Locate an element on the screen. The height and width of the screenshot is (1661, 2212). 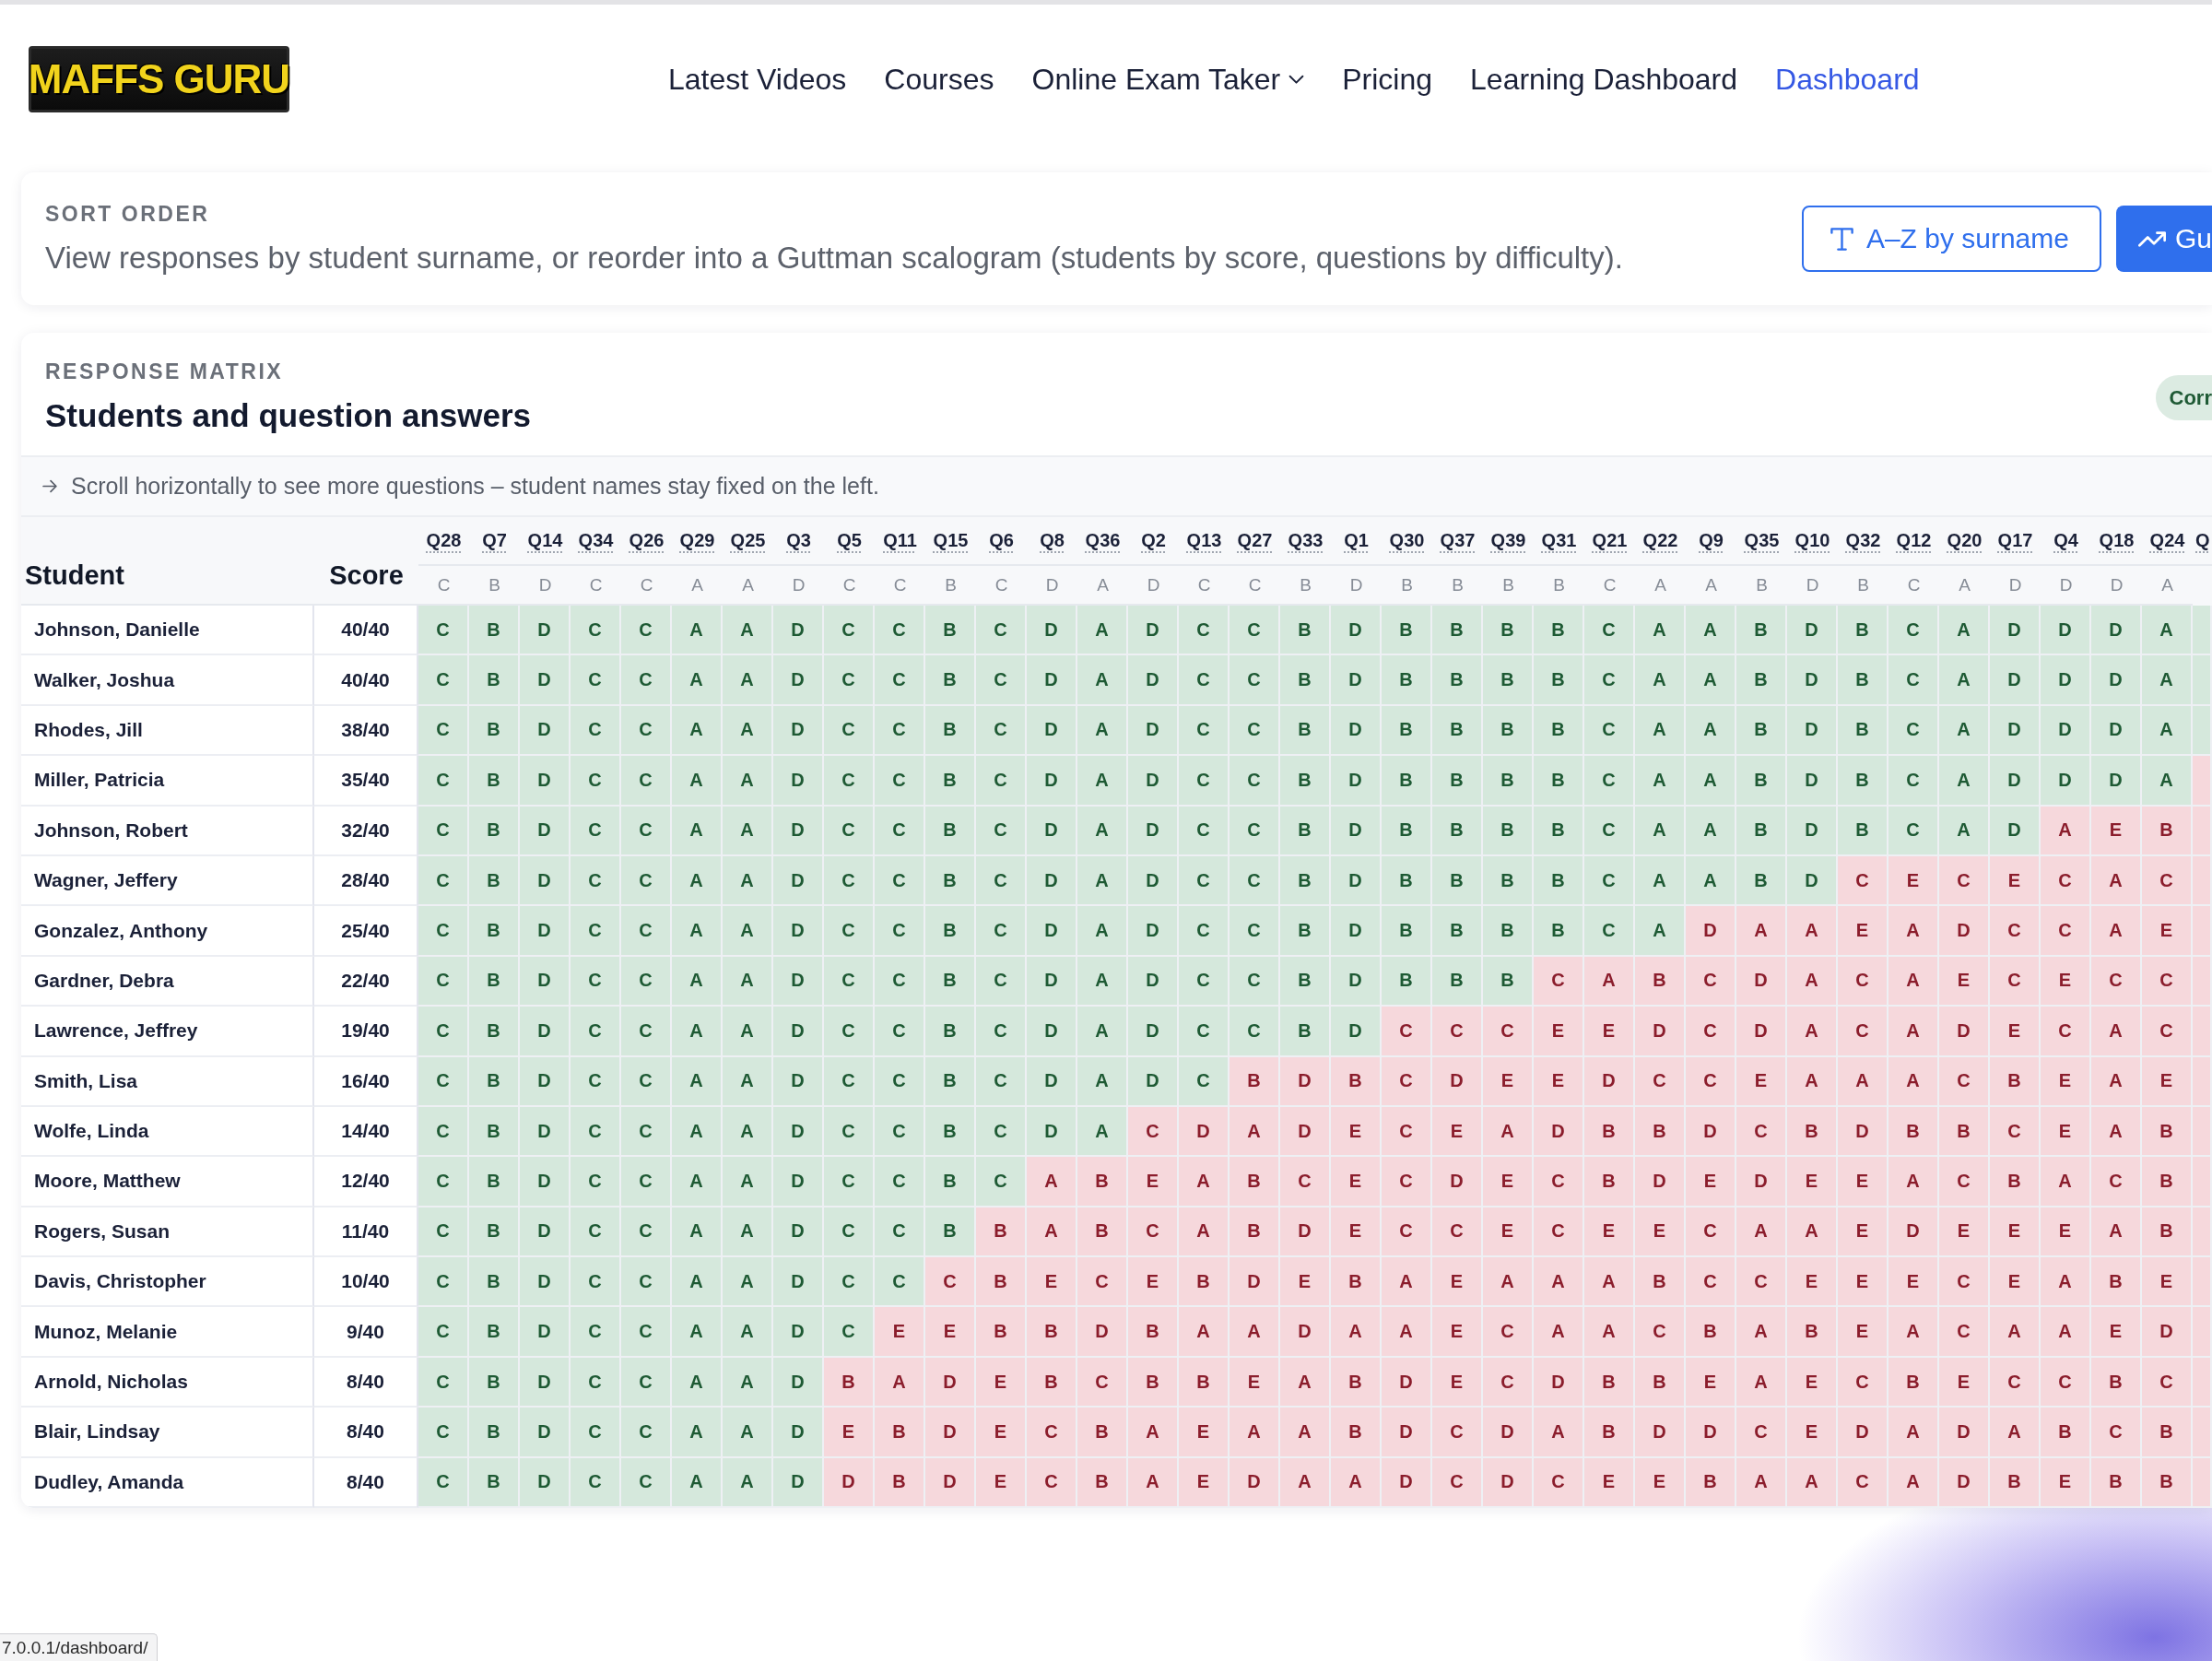
question-label: Q36 is located at coordinates (1103, 540).